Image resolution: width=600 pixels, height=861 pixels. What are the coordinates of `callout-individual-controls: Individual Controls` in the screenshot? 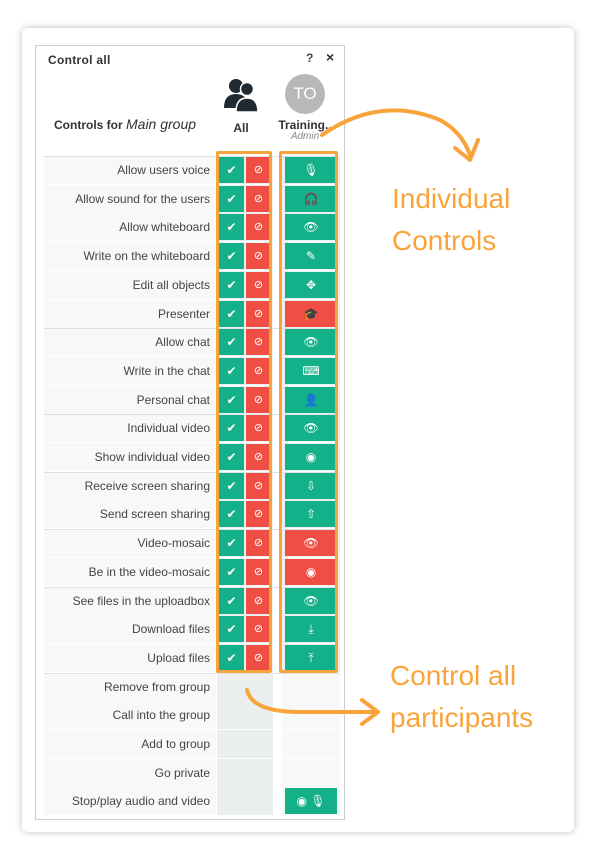 It's located at (451, 219).